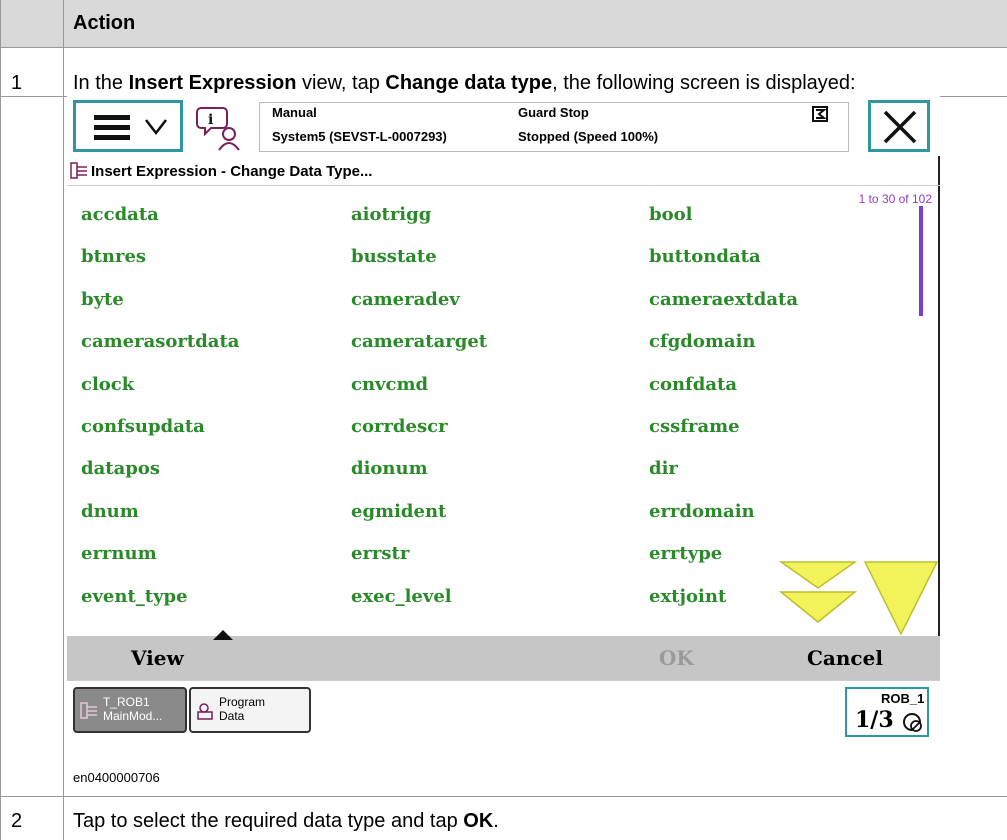  I want to click on program-data-icon, so click(205, 711).